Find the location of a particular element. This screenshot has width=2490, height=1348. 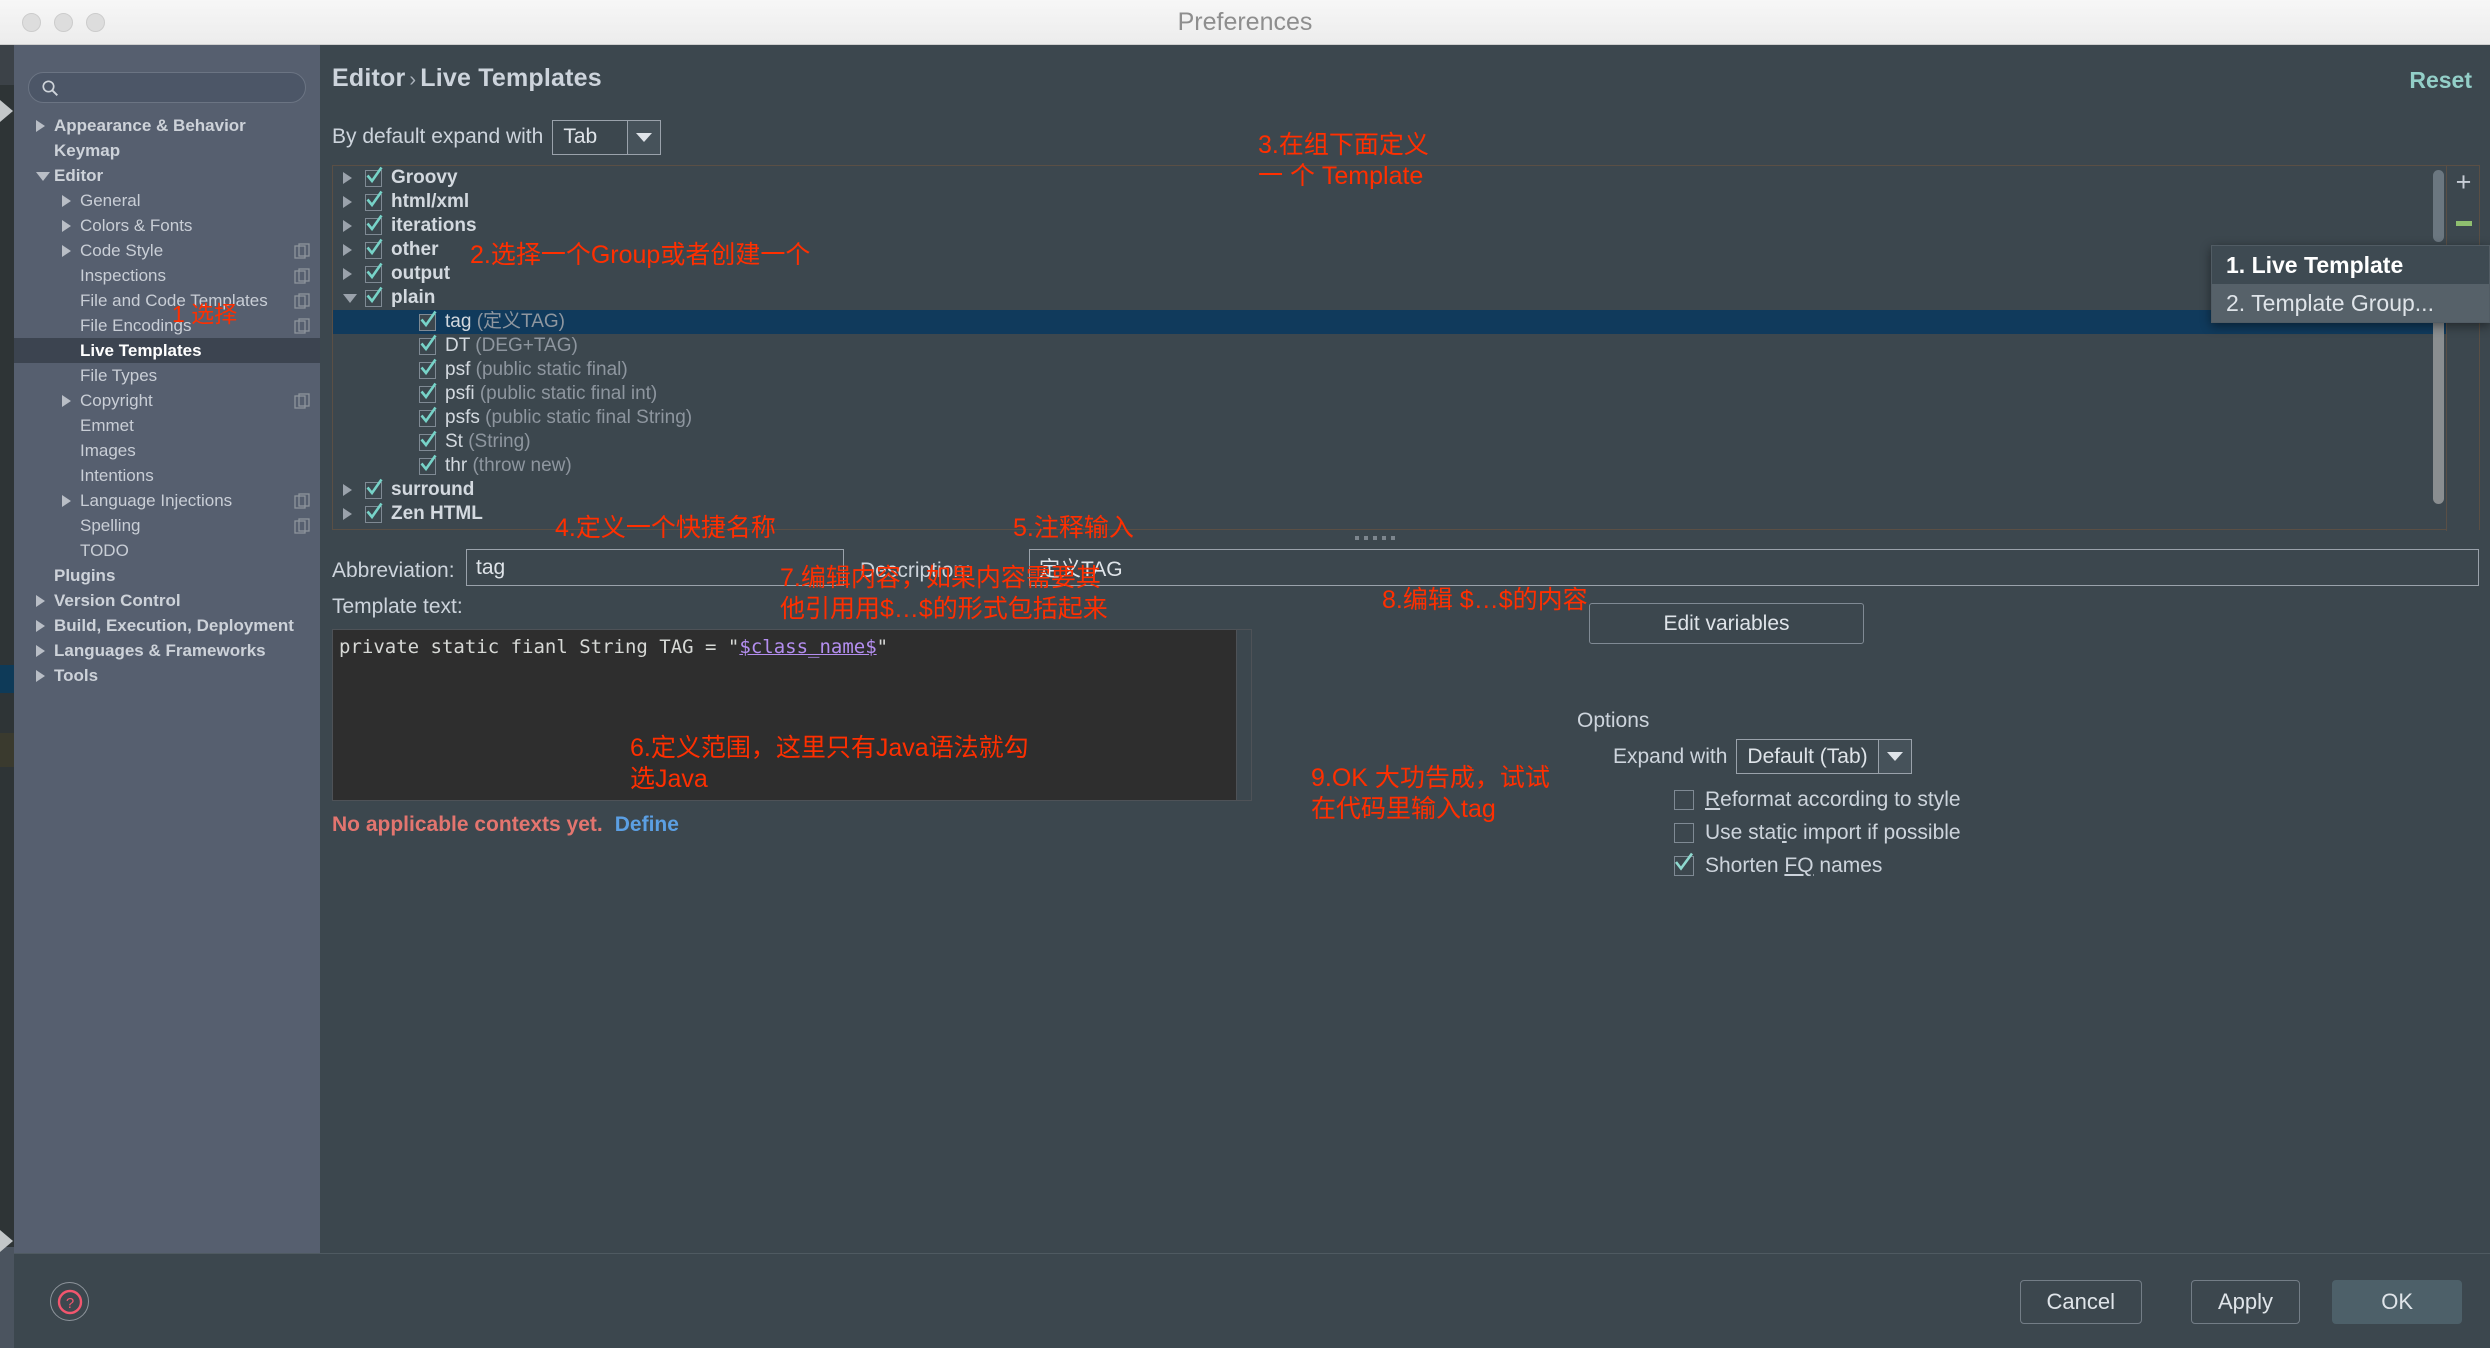

sidebar-item-copyright: Copyright is located at coordinates (167, 400).